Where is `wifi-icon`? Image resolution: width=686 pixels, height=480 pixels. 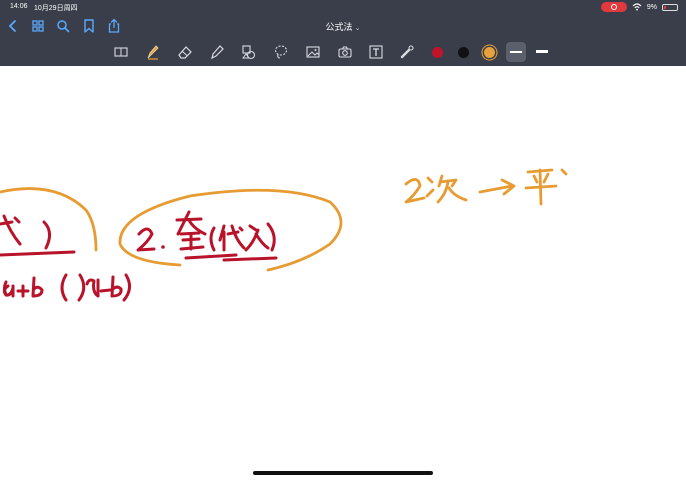
wifi-icon is located at coordinates (637, 7).